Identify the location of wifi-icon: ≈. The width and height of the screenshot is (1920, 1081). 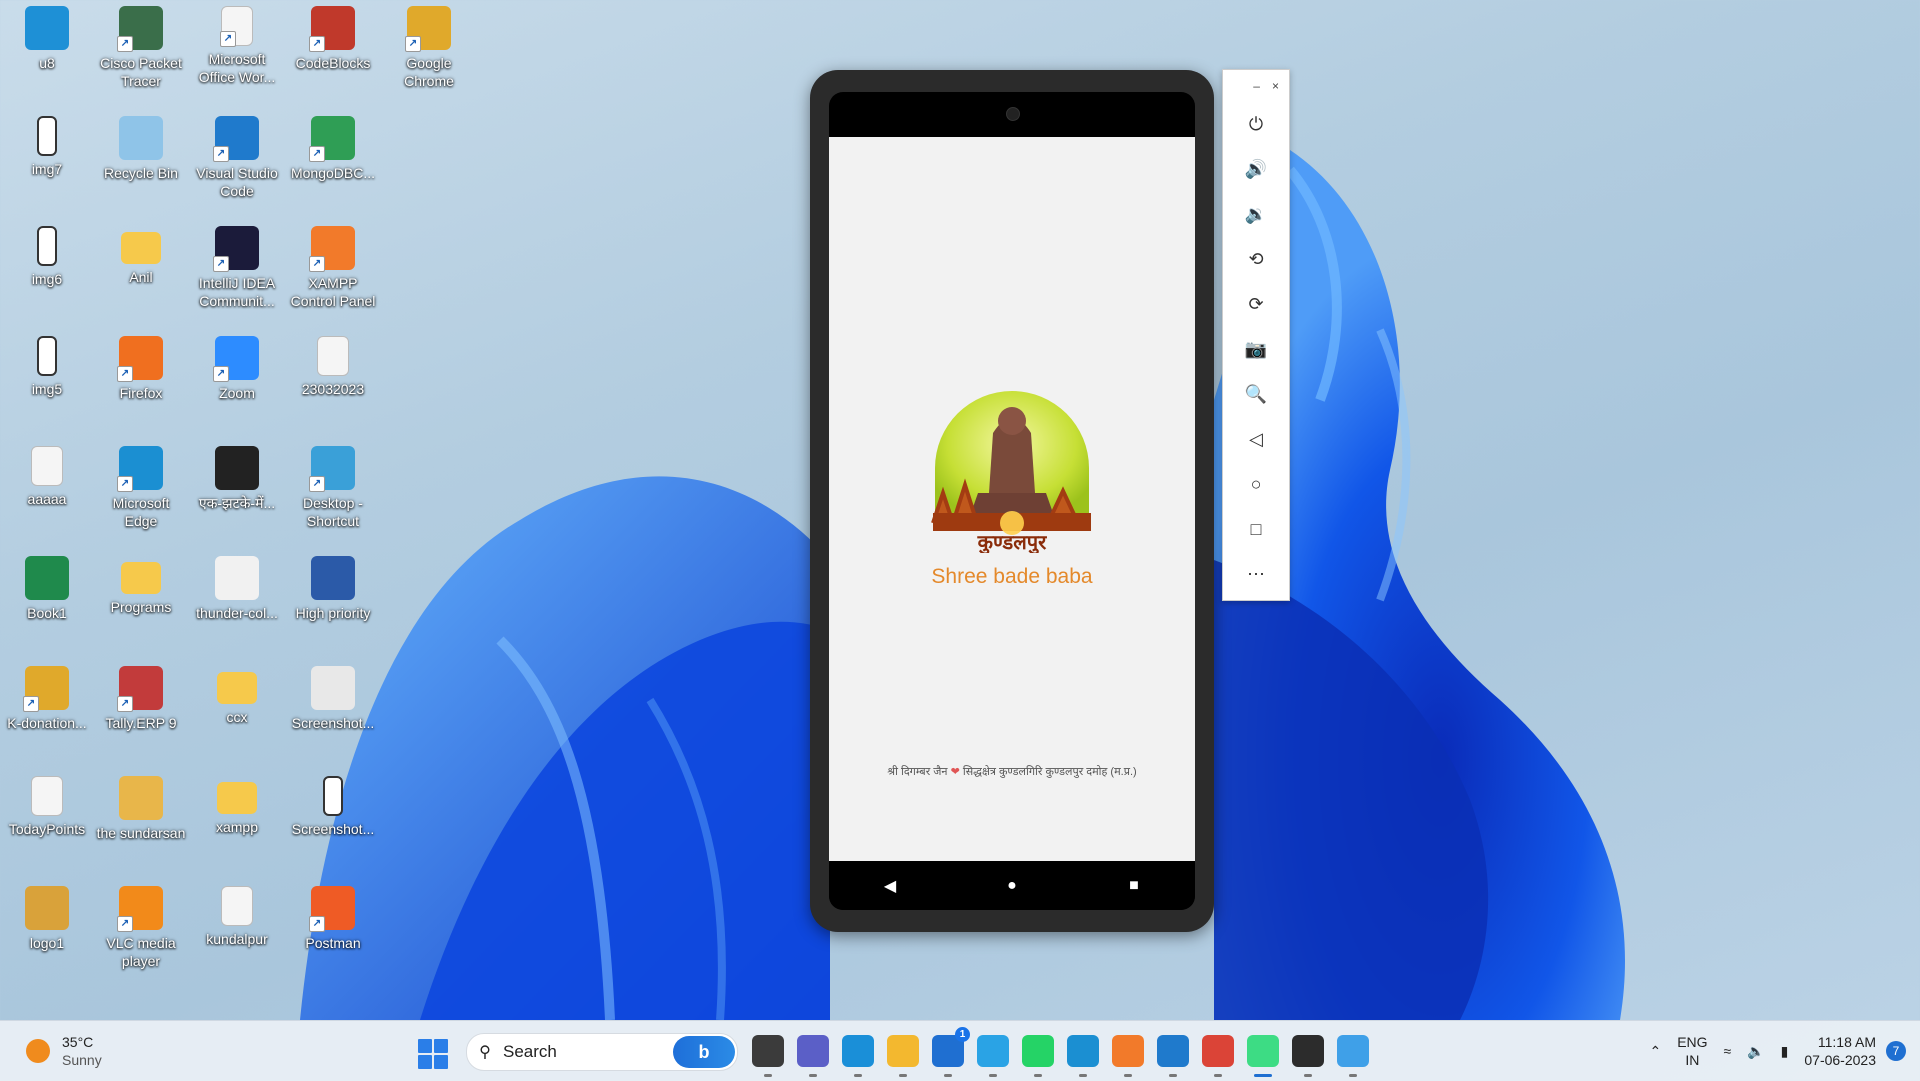
(1728, 1051).